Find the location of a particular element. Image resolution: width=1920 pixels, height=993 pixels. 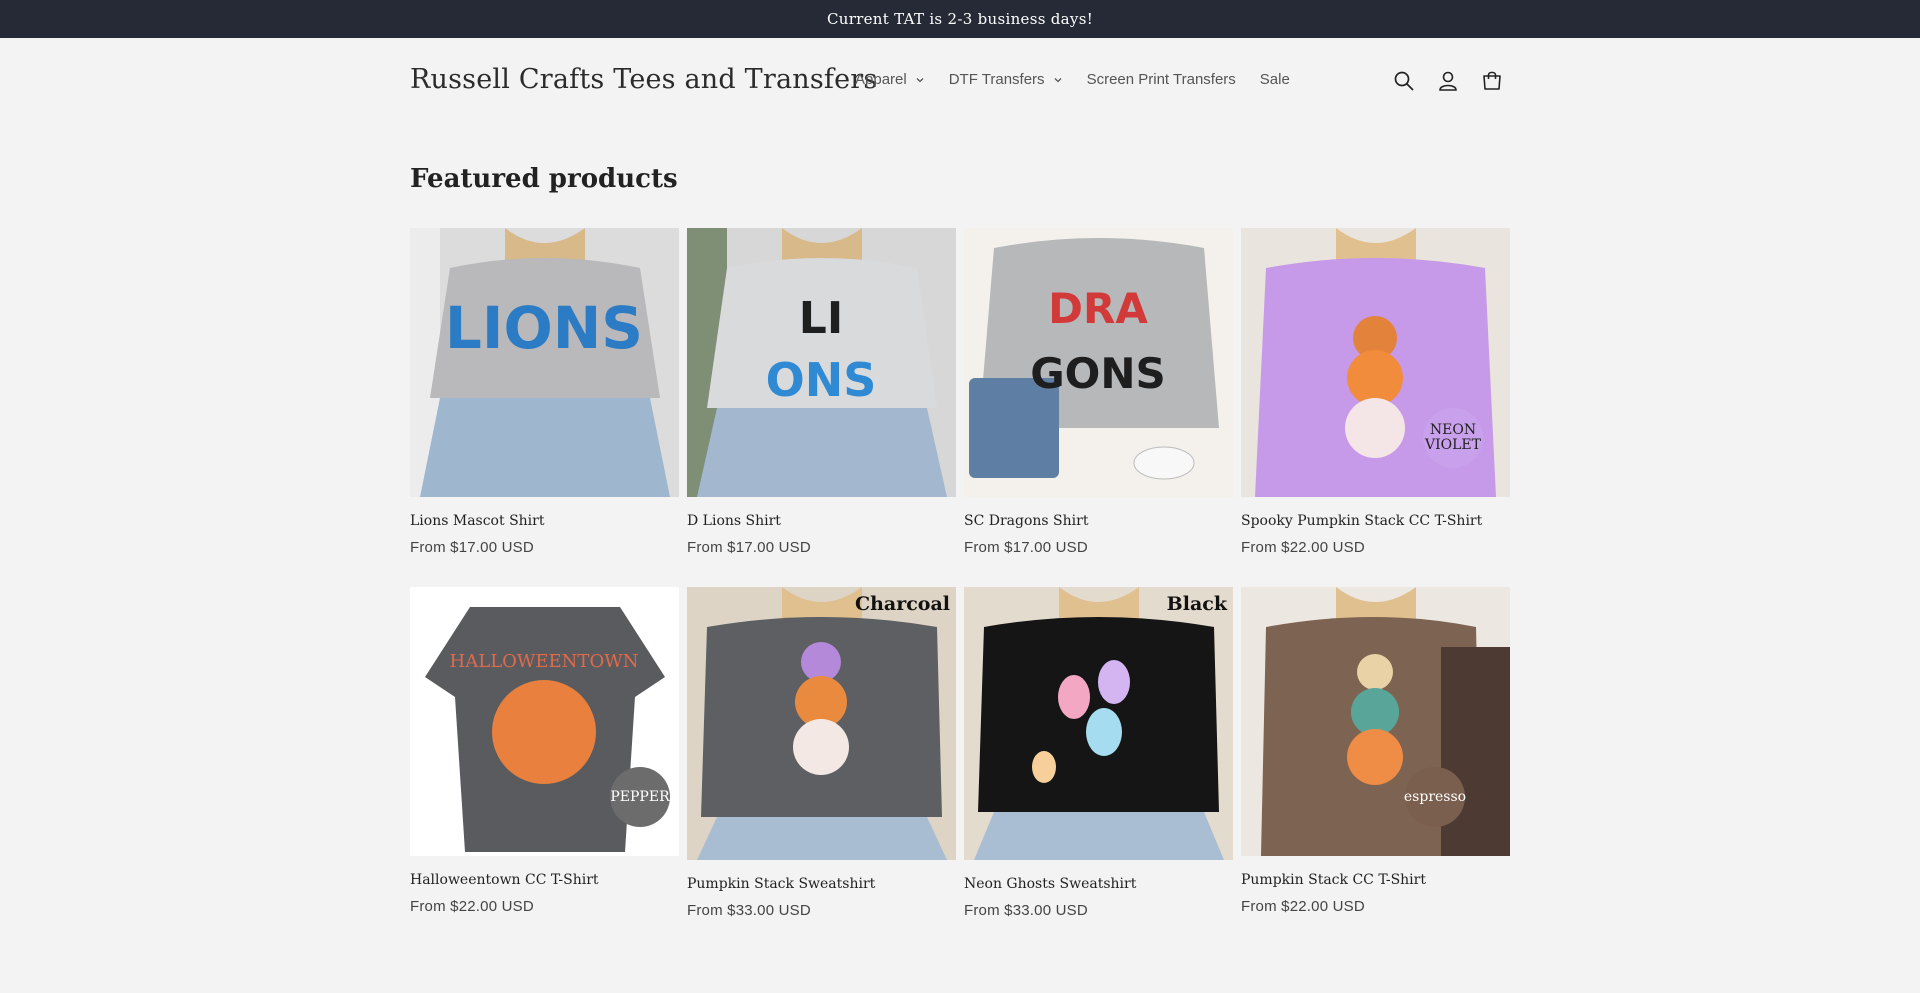

product-title: Spooky Pumpkin Stack CC T-Shirt is located at coordinates (1375, 521).